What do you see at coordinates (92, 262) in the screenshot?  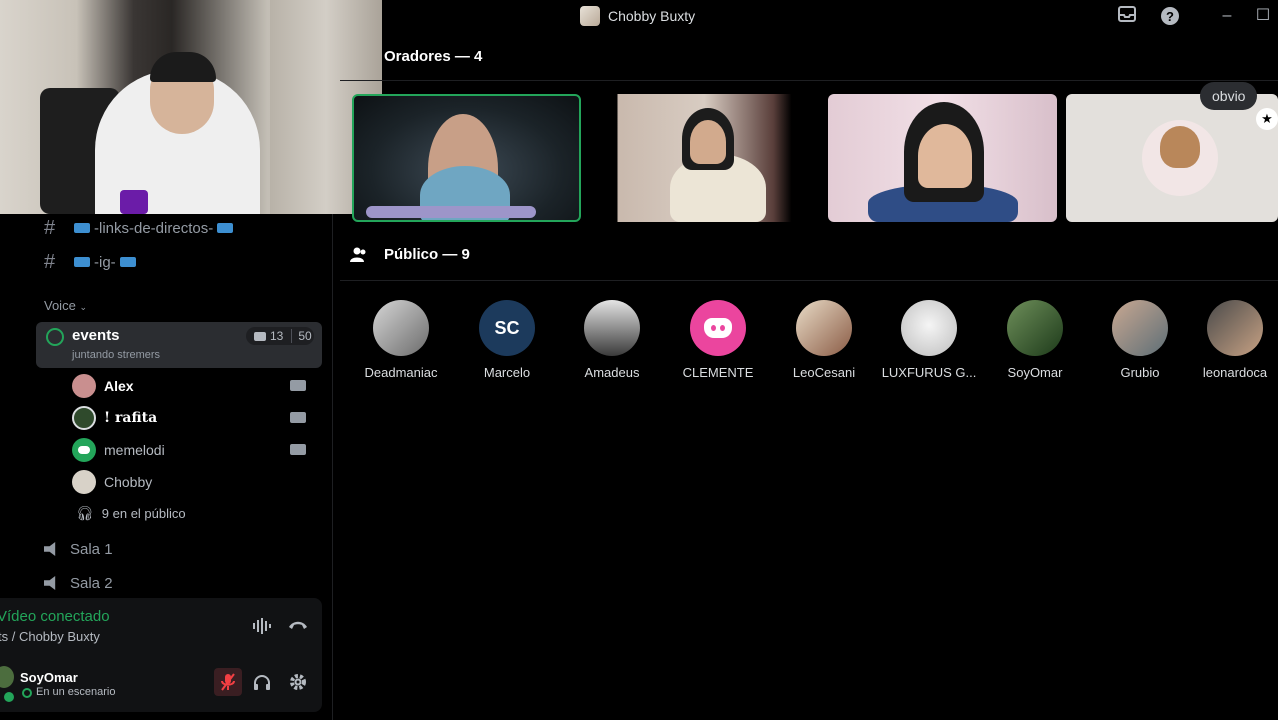 I see `channel-ig: # -ig-` at bounding box center [92, 262].